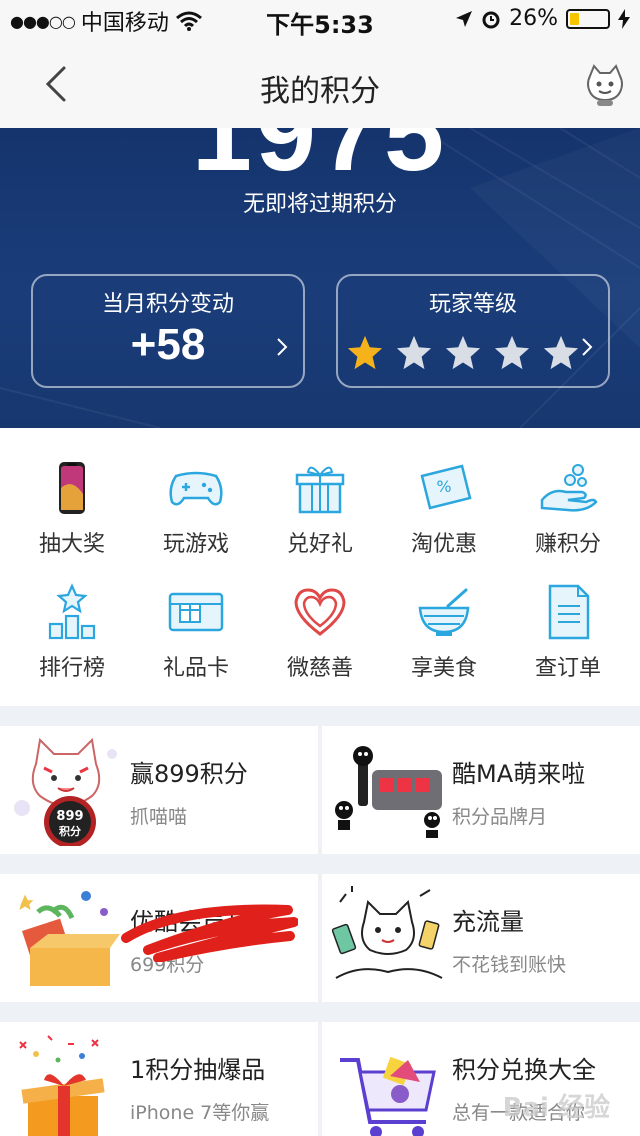  Describe the element at coordinates (556, 1108) in the screenshot. I see `watermark: Bai 经验` at that location.